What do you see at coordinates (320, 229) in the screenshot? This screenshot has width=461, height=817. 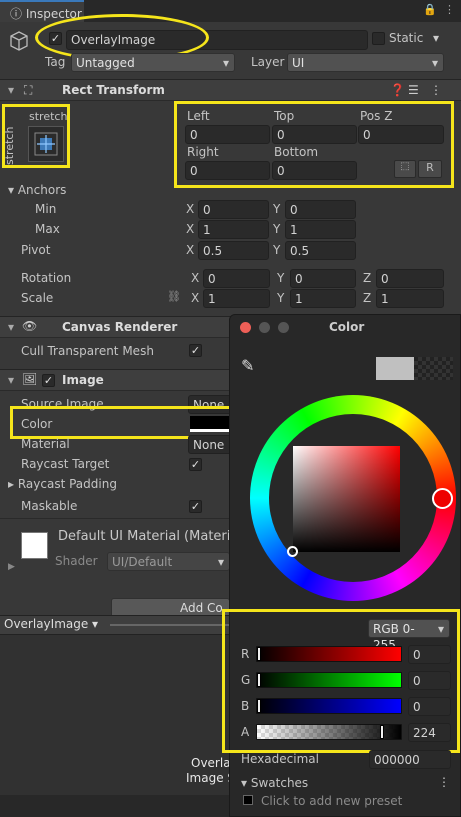 I see `max-y-field: 1` at bounding box center [320, 229].